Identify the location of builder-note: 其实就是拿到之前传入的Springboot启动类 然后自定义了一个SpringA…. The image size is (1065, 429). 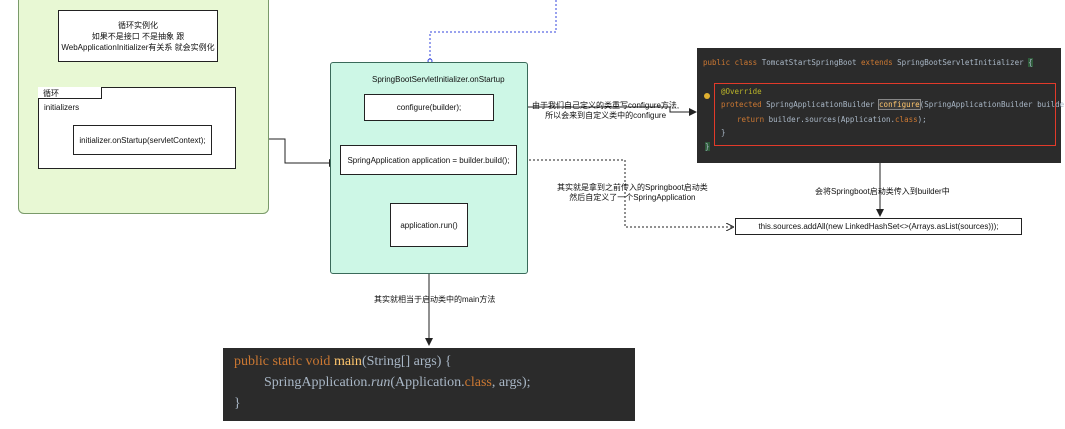
(632, 193).